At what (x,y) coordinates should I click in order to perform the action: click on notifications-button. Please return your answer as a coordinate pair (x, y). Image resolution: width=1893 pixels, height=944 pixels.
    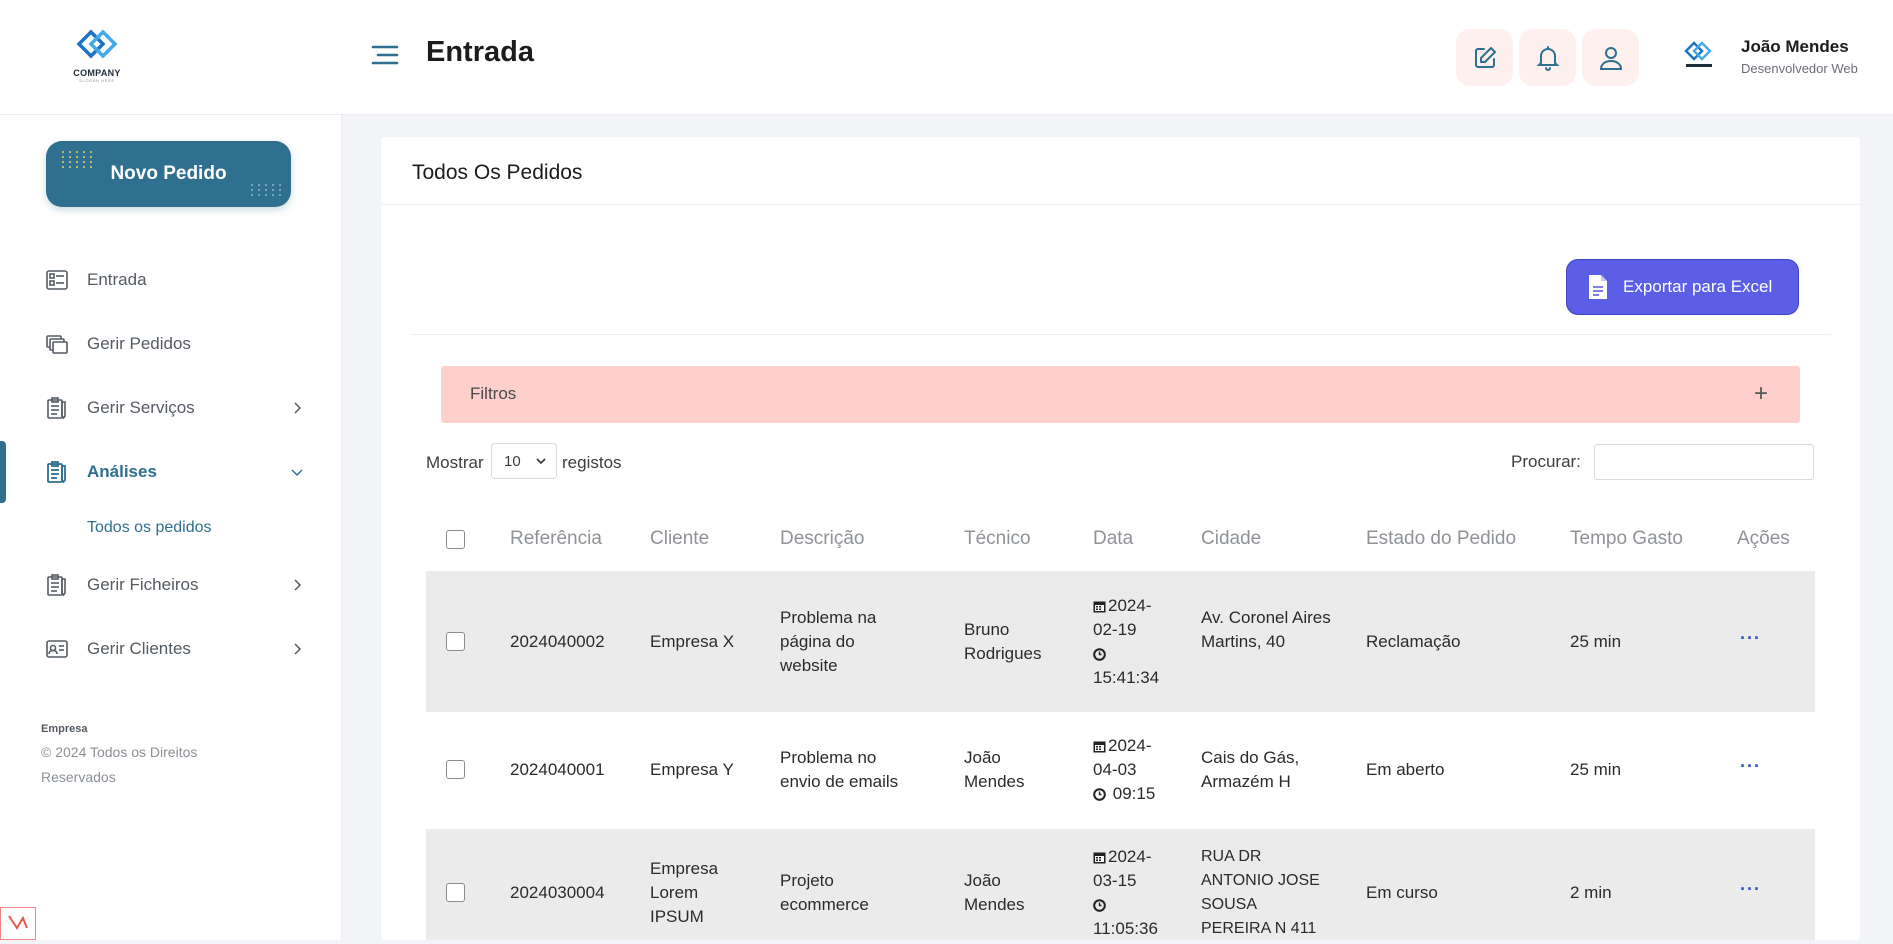
    Looking at the image, I should click on (1547, 57).